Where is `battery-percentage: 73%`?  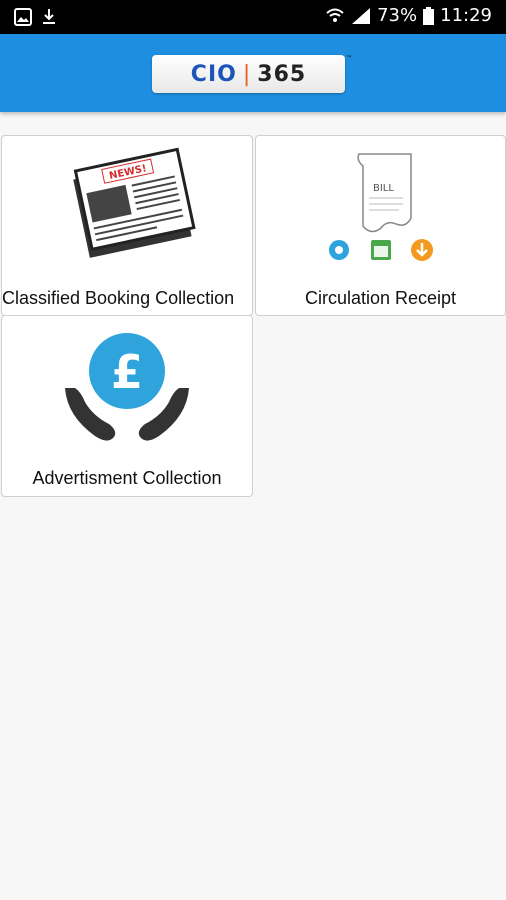 battery-percentage: 73% is located at coordinates (397, 15).